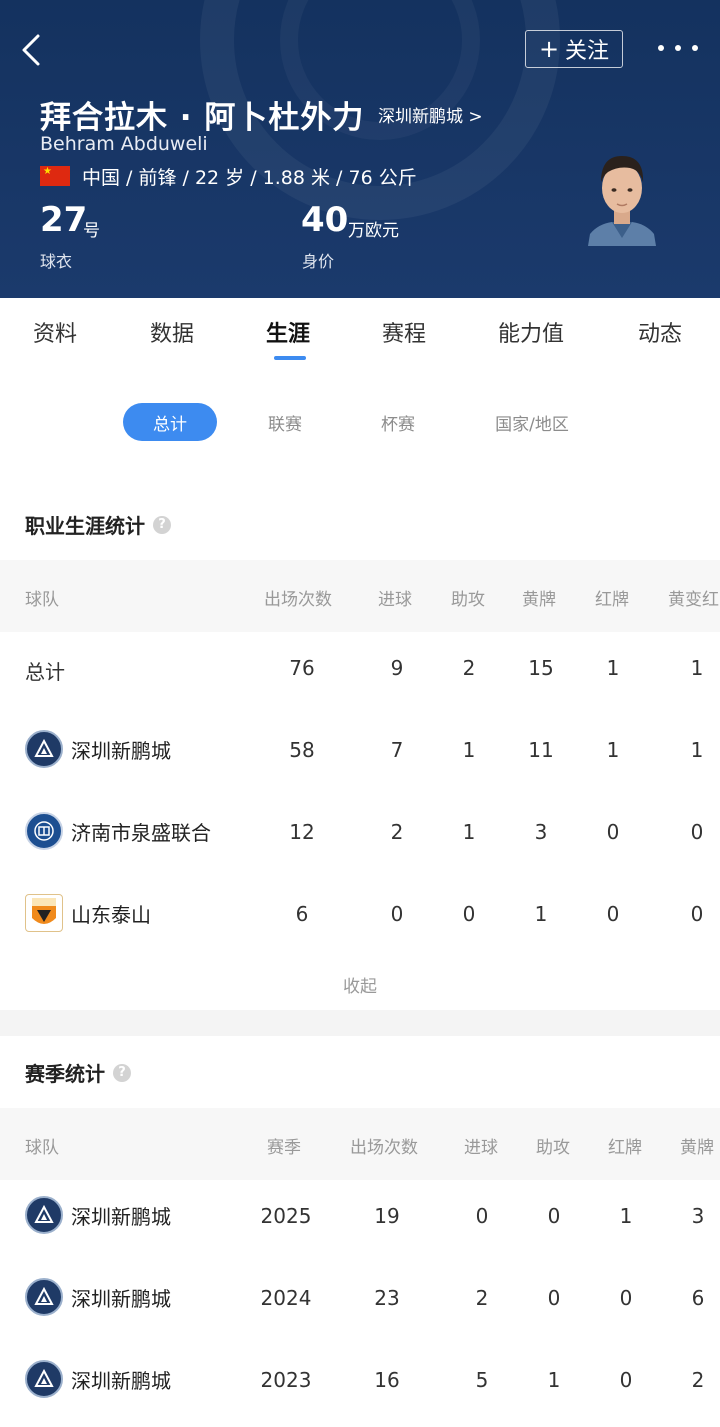 This screenshot has width=720, height=1427. Describe the element at coordinates (318, 261) in the screenshot. I see `market-value-label: 身价` at that location.